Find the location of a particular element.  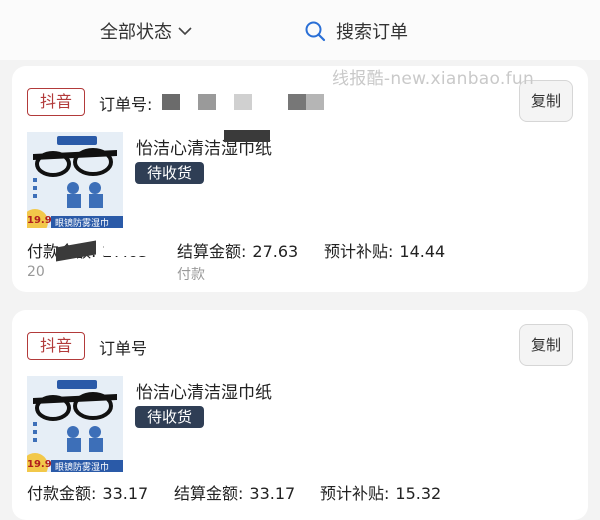

status-filter-label: 全部状态 is located at coordinates (136, 32).